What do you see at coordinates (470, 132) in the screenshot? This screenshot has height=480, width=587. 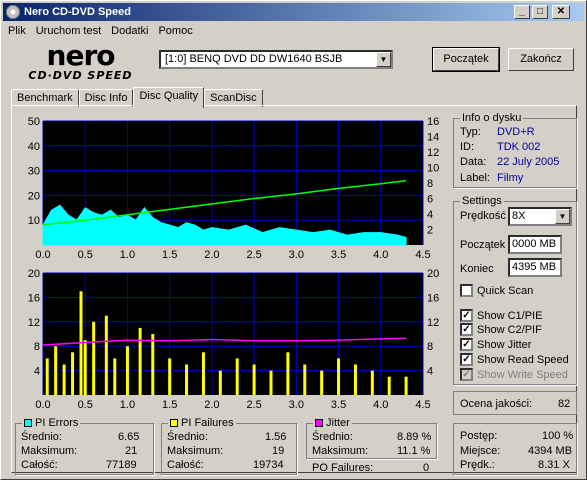 I see `disc-type-label: Typ:` at bounding box center [470, 132].